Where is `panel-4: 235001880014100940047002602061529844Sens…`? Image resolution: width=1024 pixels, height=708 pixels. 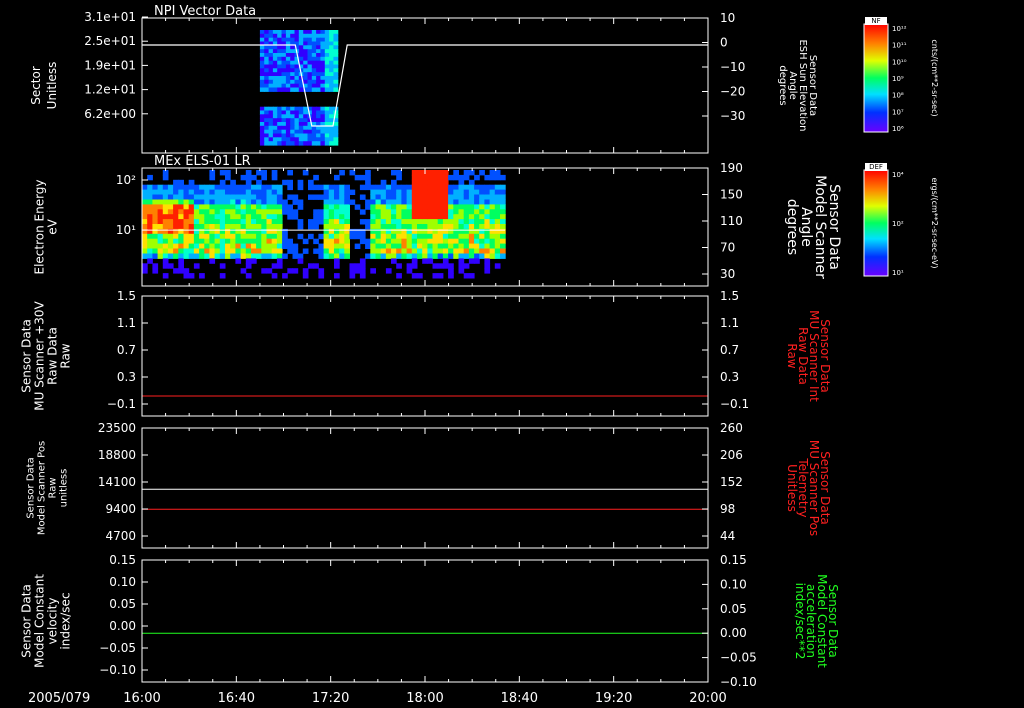
panel-4: 235001880014100940047002602061529844Sens… is located at coordinates (429, 485).